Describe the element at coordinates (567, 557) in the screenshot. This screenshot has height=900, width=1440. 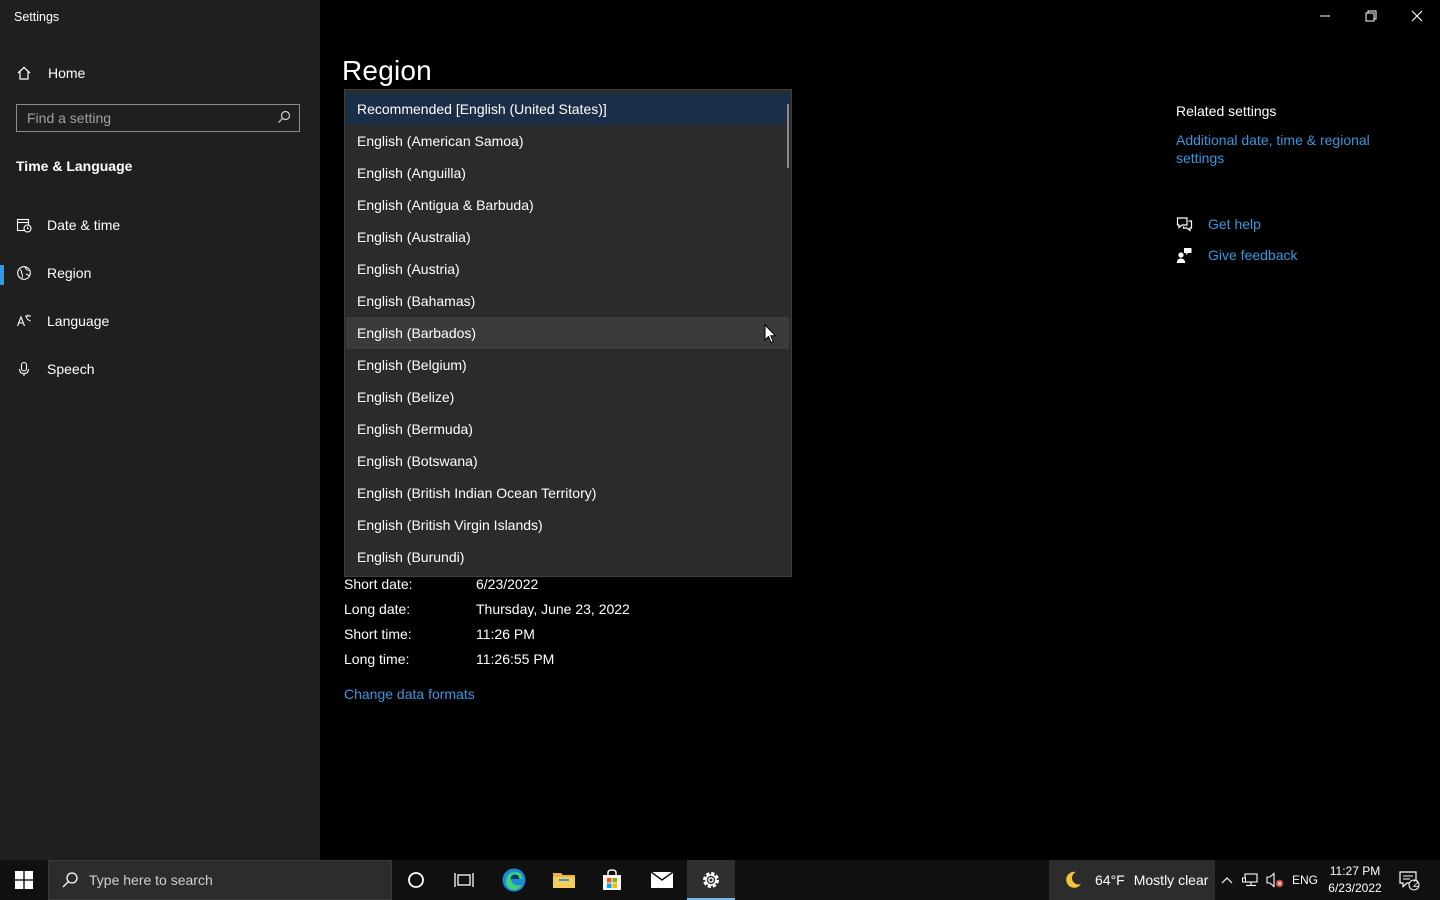
I see `dropdown-option: English (Burundi)` at that location.